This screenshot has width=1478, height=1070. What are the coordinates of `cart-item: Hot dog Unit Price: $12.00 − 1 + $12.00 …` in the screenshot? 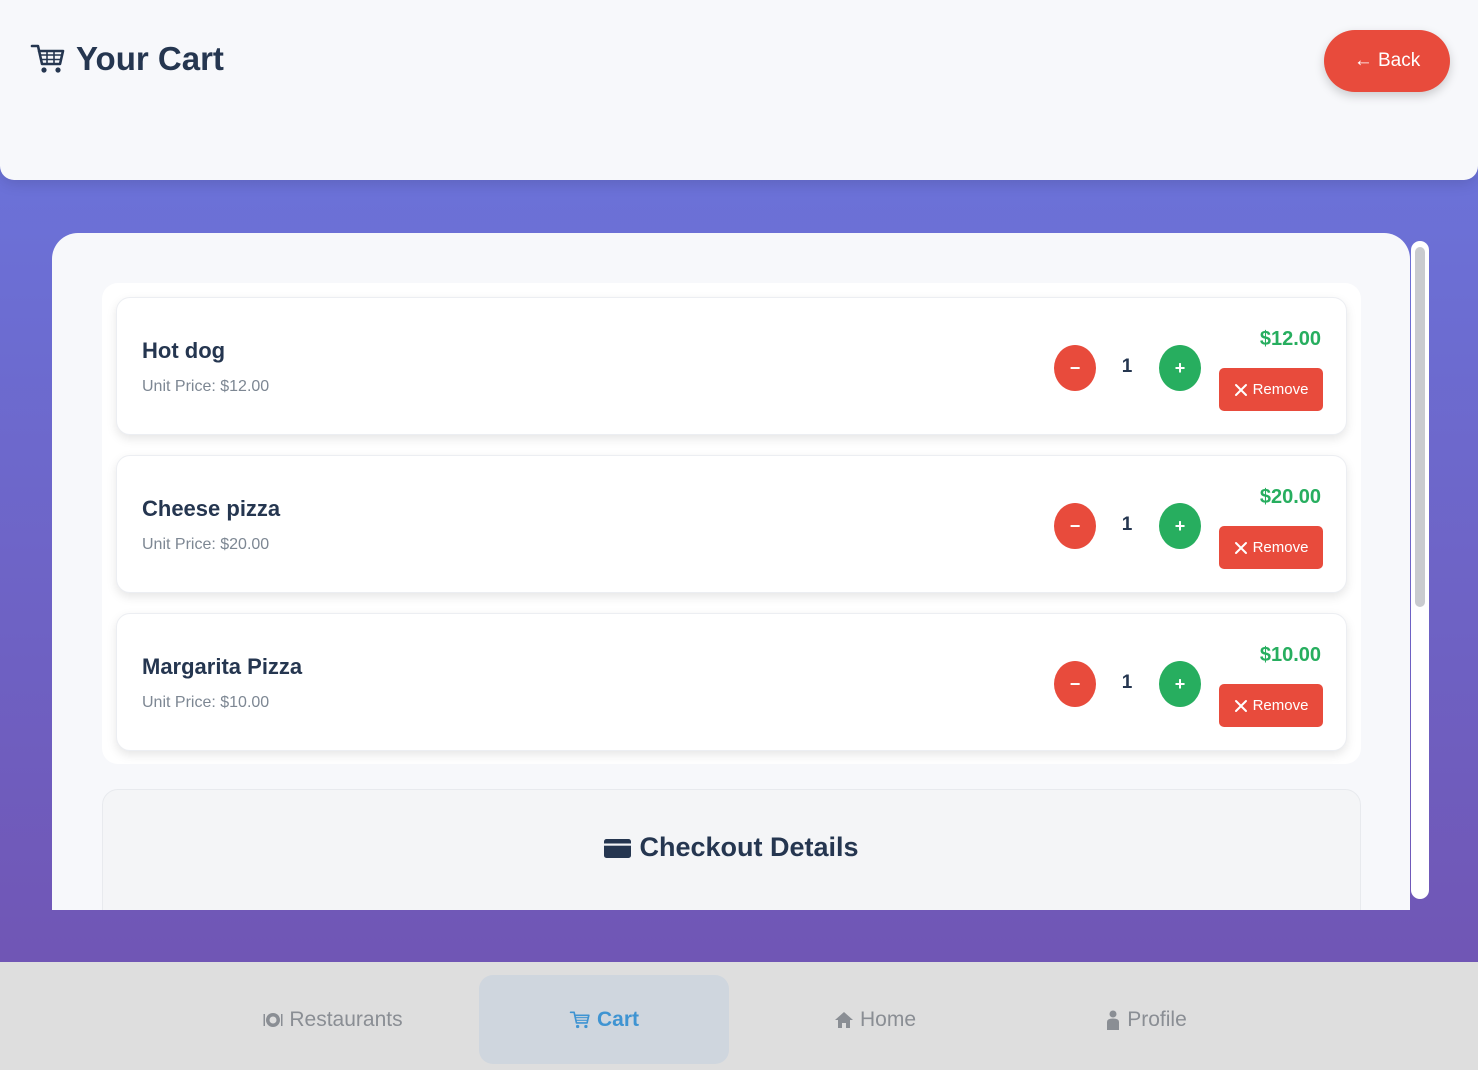 It's located at (731, 366).